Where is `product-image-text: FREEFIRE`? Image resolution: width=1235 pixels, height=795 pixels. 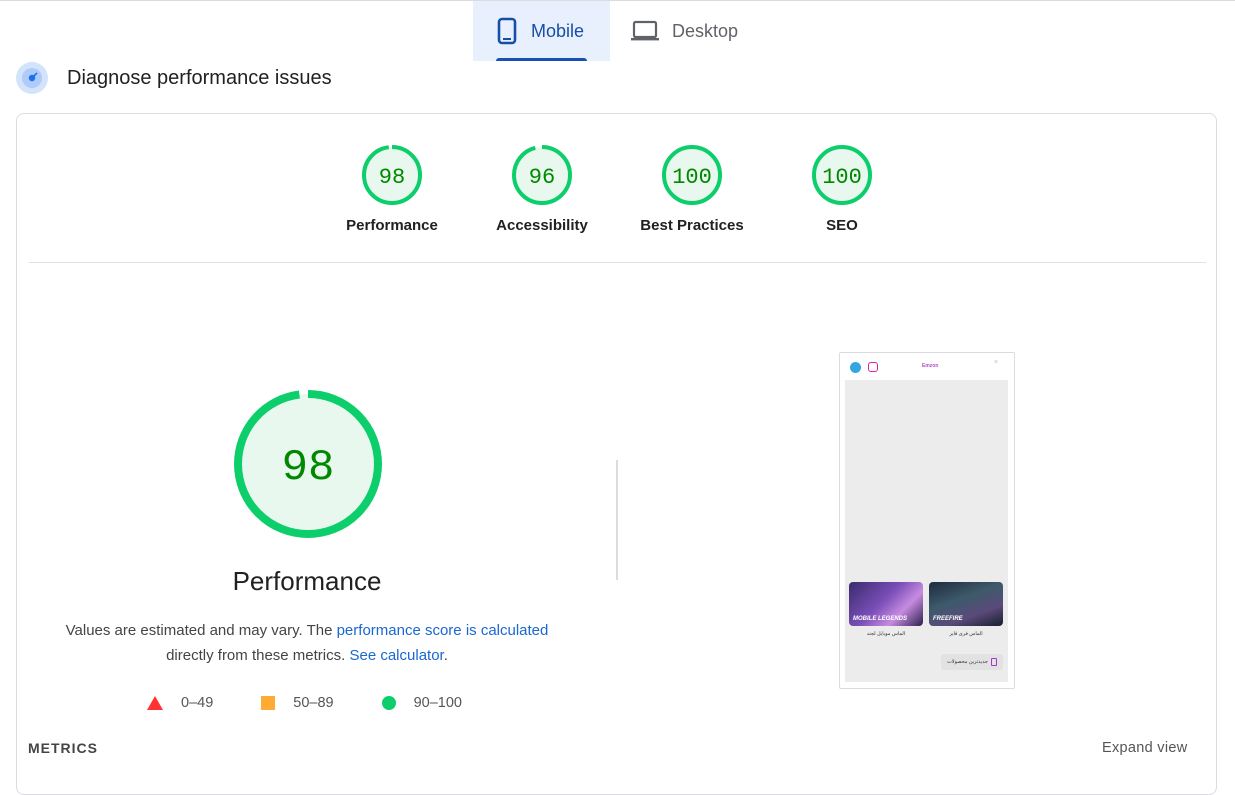 product-image-text: FREEFIRE is located at coordinates (948, 619).